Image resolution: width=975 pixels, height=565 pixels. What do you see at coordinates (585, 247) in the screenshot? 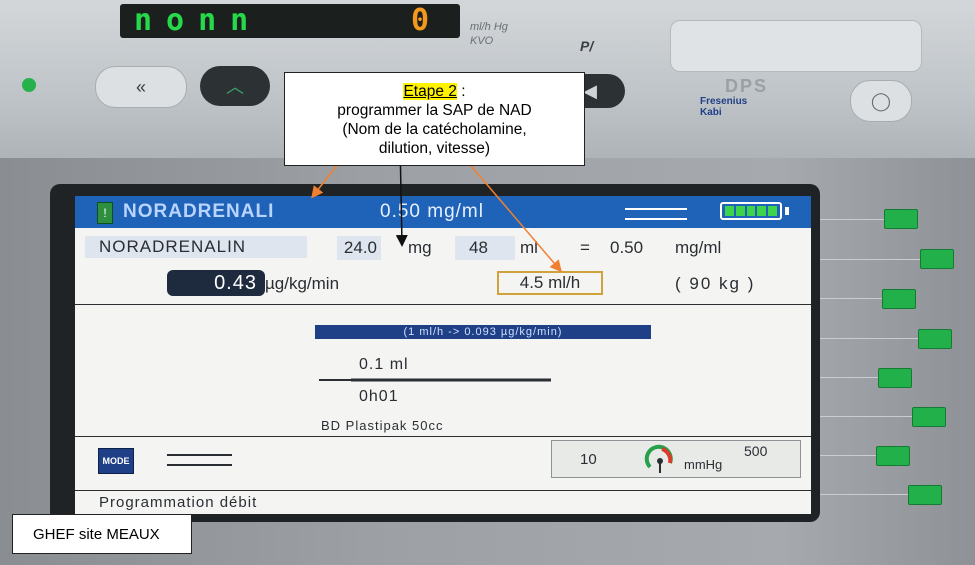
I see `equals-sign: =` at bounding box center [585, 247].